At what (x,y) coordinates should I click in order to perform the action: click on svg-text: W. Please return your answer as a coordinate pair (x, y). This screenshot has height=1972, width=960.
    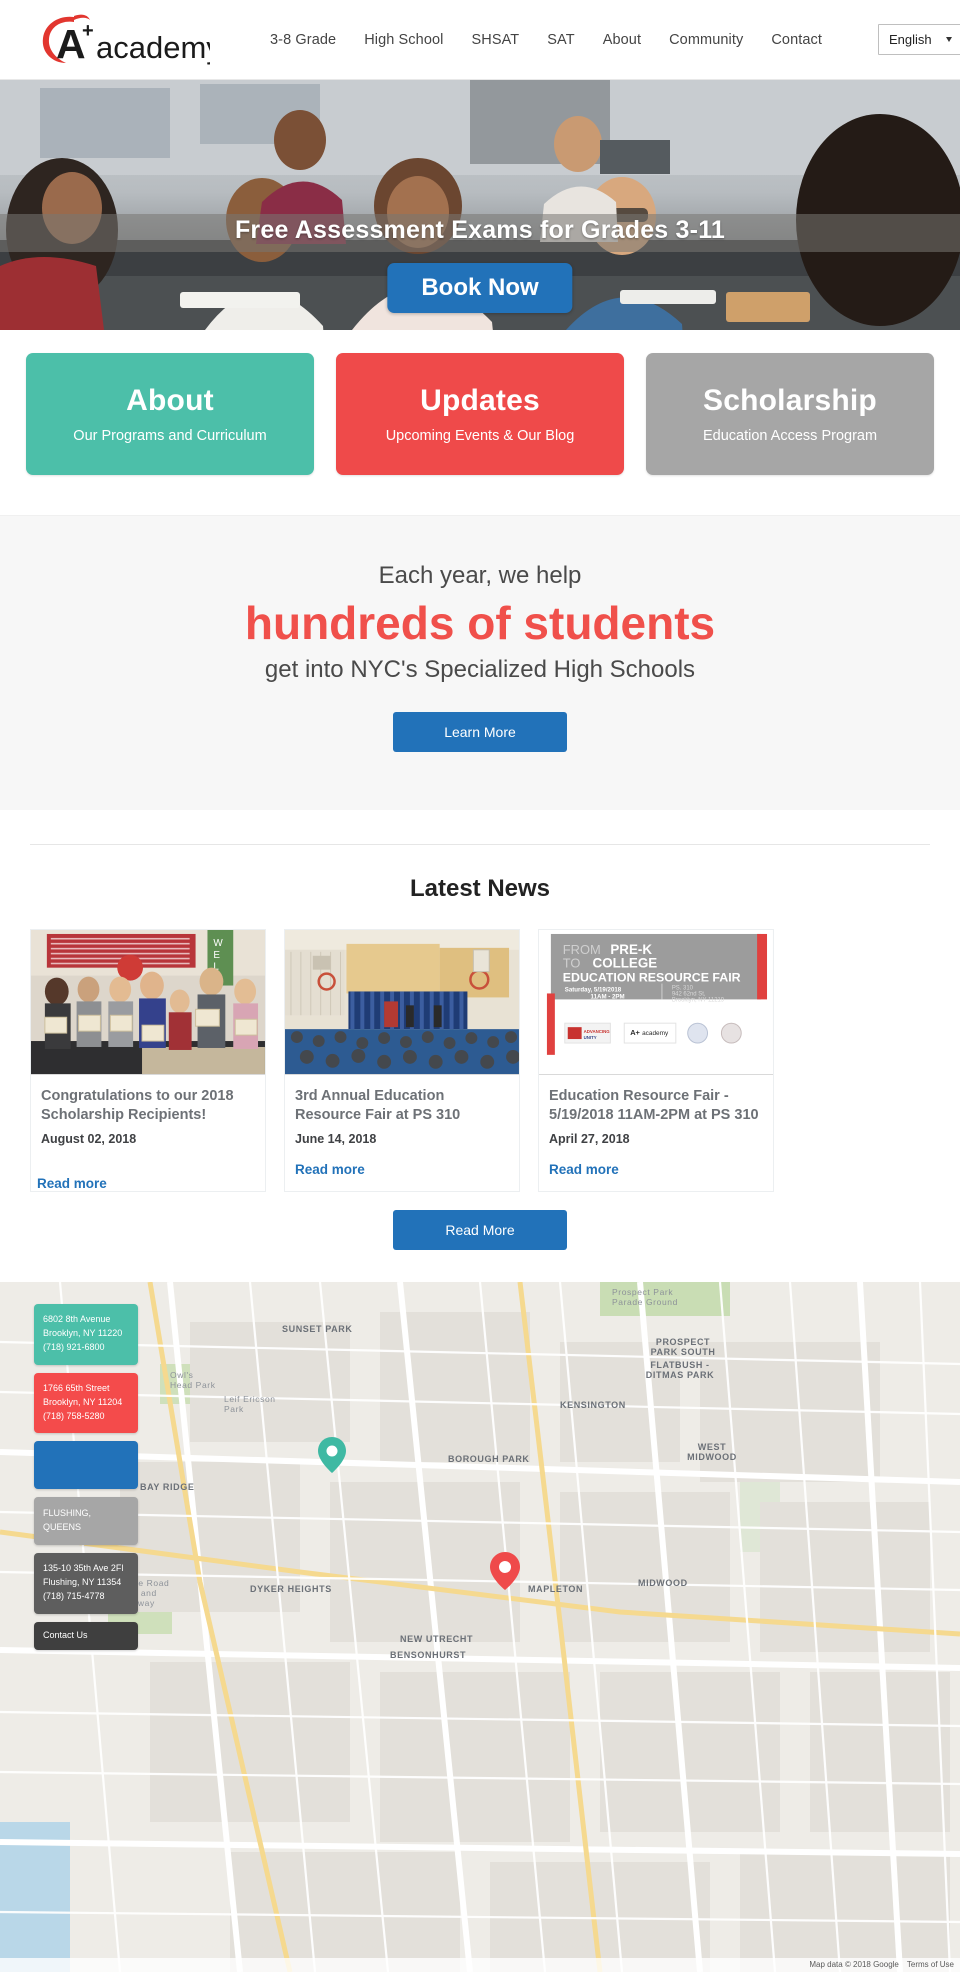
    Looking at the image, I should click on (218, 942).